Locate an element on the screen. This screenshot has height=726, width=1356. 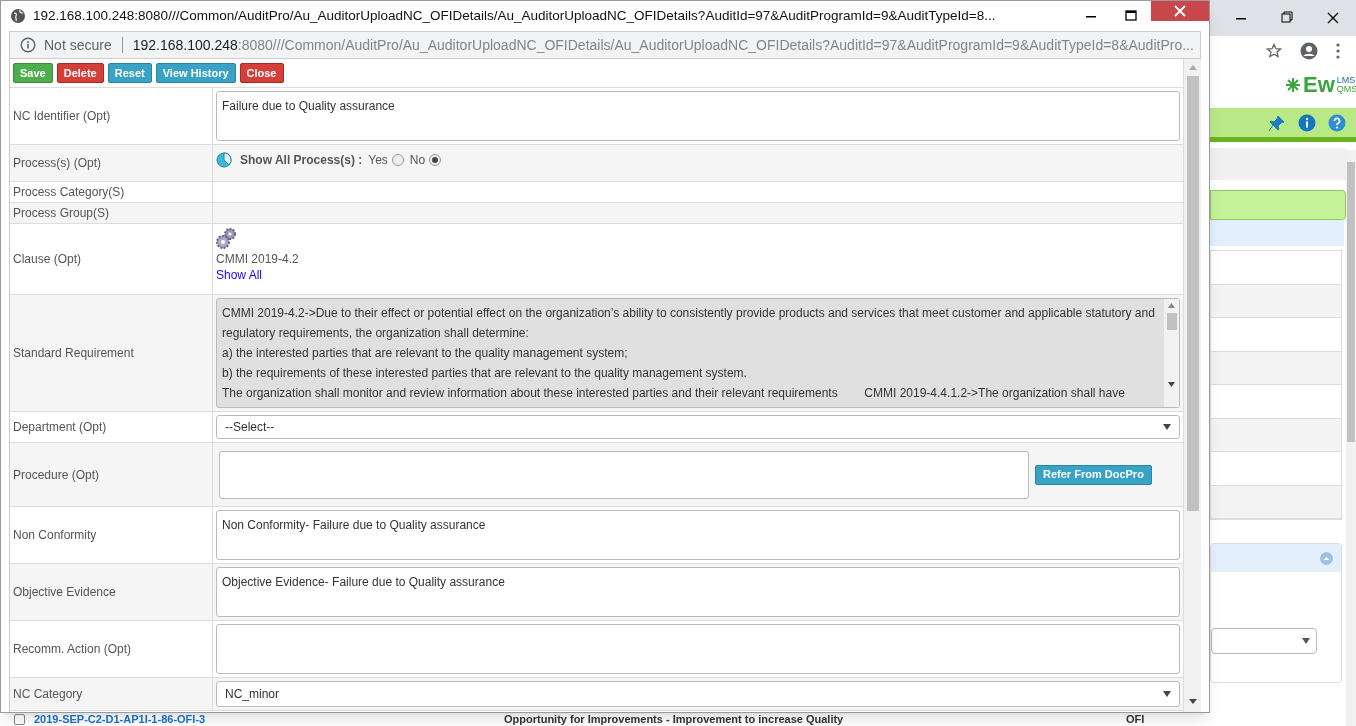
toolbar-button: Delete is located at coordinates (80, 73).